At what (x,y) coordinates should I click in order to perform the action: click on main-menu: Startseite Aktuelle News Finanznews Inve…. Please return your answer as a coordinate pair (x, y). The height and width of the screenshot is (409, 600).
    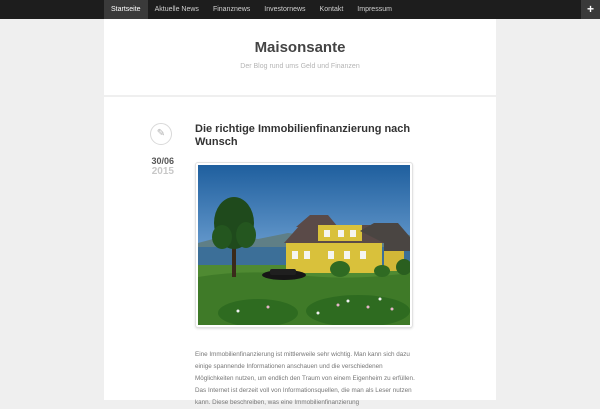
    Looking at the image, I should click on (251, 9).